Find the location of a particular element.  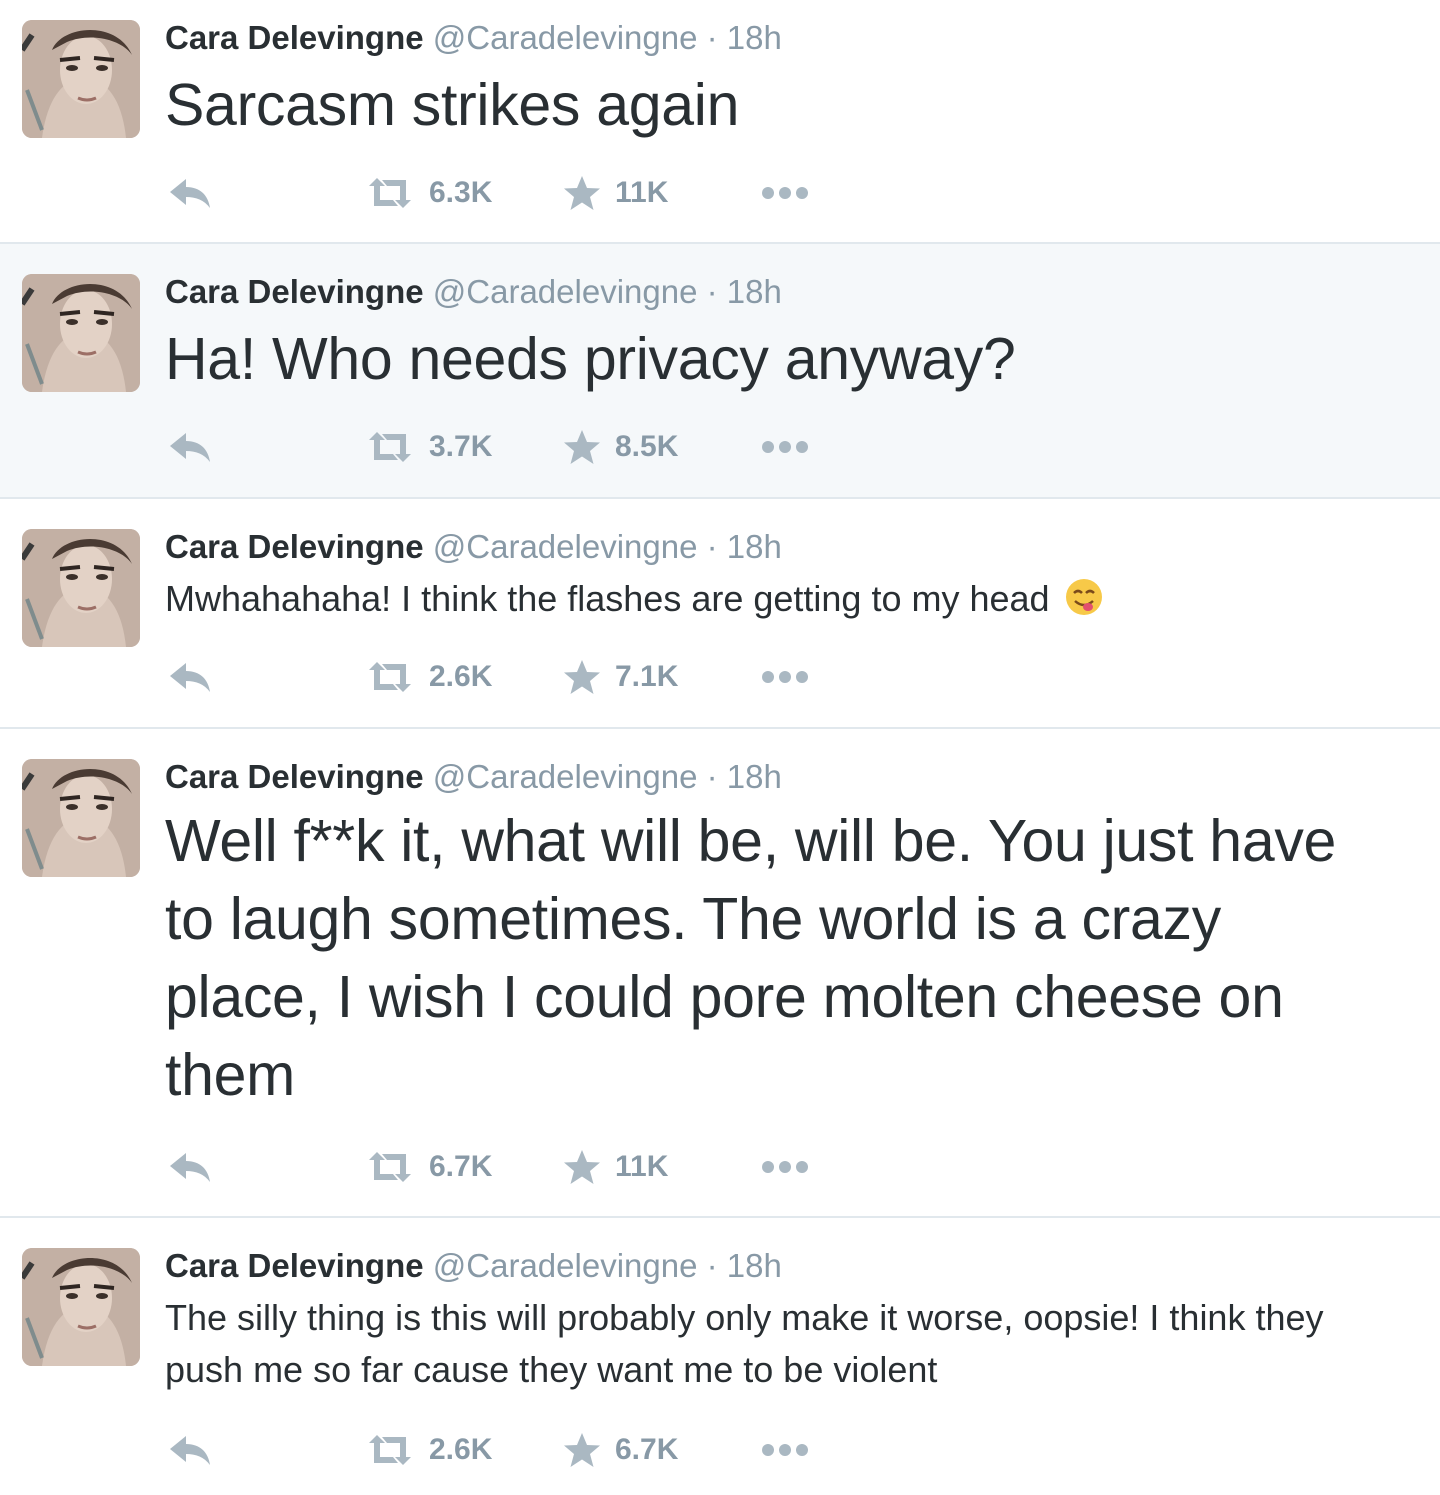

retweet-count: 6.3K is located at coordinates (461, 192).